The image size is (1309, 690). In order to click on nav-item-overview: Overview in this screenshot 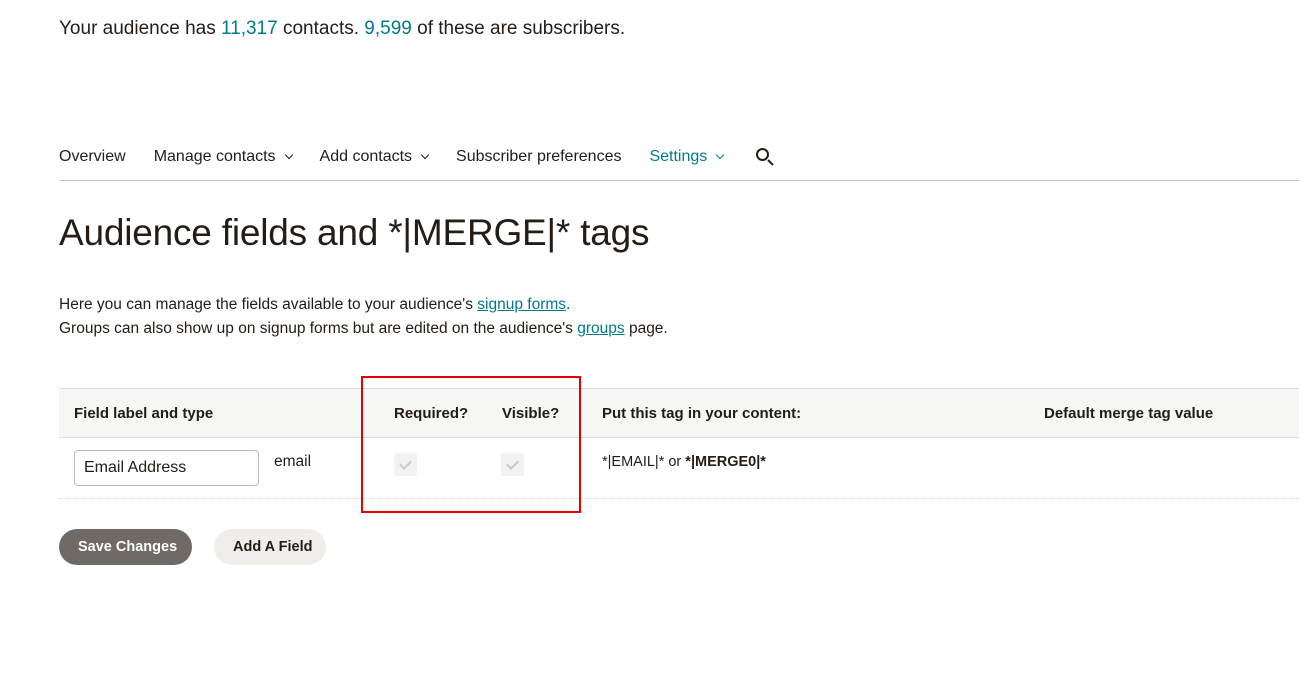, I will do `click(92, 157)`.